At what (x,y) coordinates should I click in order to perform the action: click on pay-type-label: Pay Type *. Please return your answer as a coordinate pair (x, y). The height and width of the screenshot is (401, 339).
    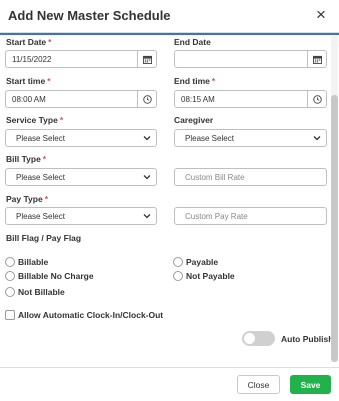
    Looking at the image, I should click on (27, 199).